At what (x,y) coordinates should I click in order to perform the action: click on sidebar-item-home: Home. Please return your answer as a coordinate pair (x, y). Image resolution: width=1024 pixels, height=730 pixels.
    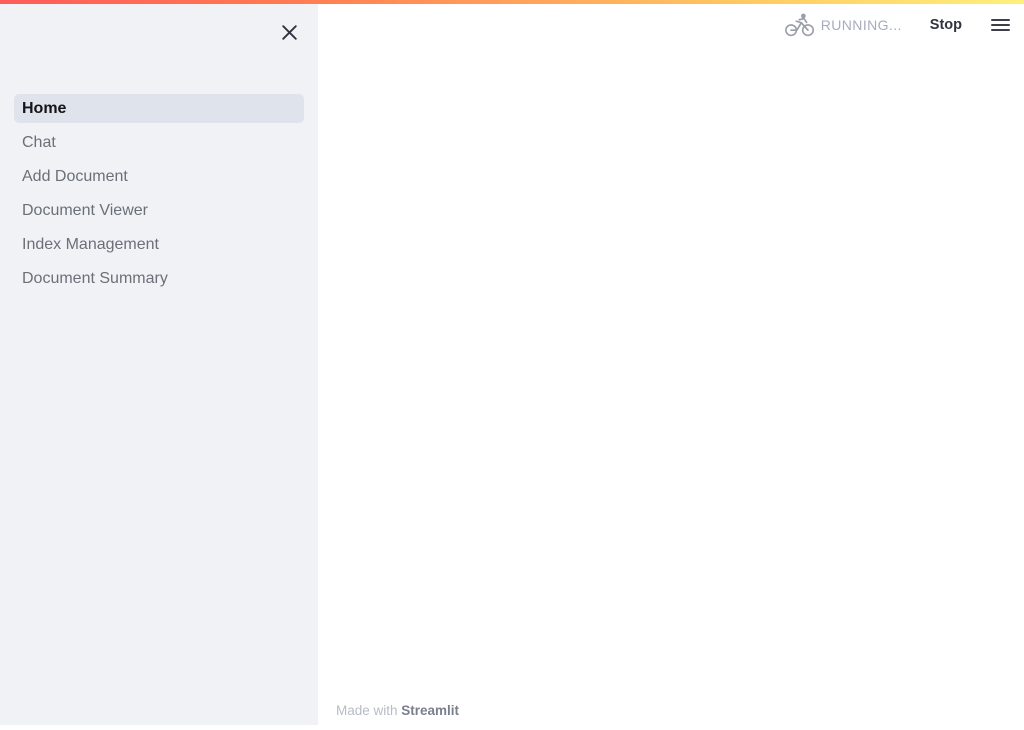
    Looking at the image, I should click on (159, 108).